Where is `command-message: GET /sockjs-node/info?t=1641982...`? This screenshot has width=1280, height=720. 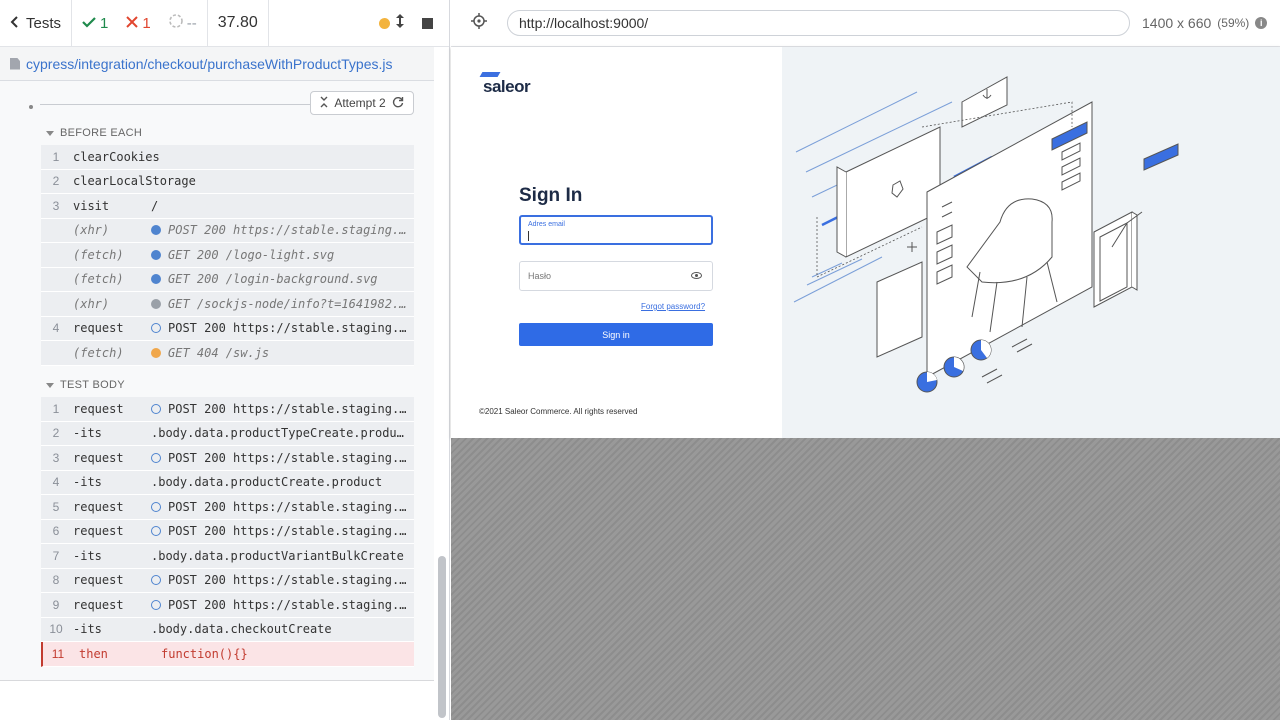
command-message: GET /sockjs-node/info?t=1641982... is located at coordinates (282, 304).